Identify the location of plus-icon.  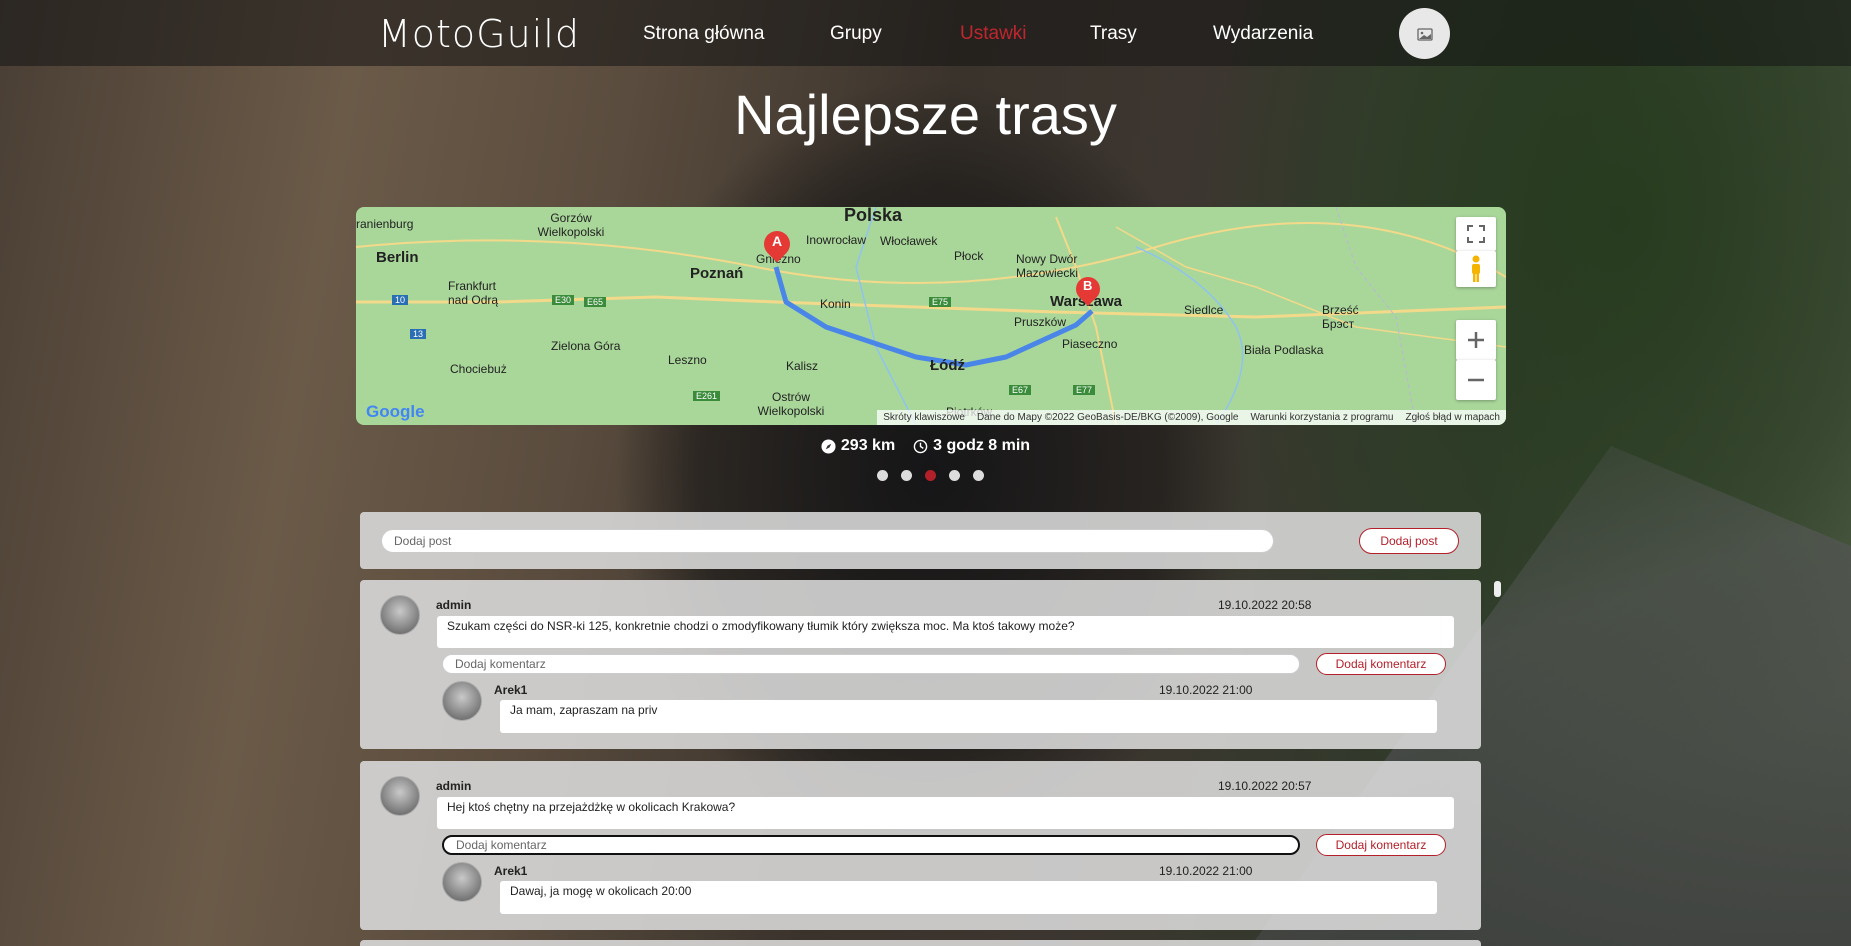
(1476, 340).